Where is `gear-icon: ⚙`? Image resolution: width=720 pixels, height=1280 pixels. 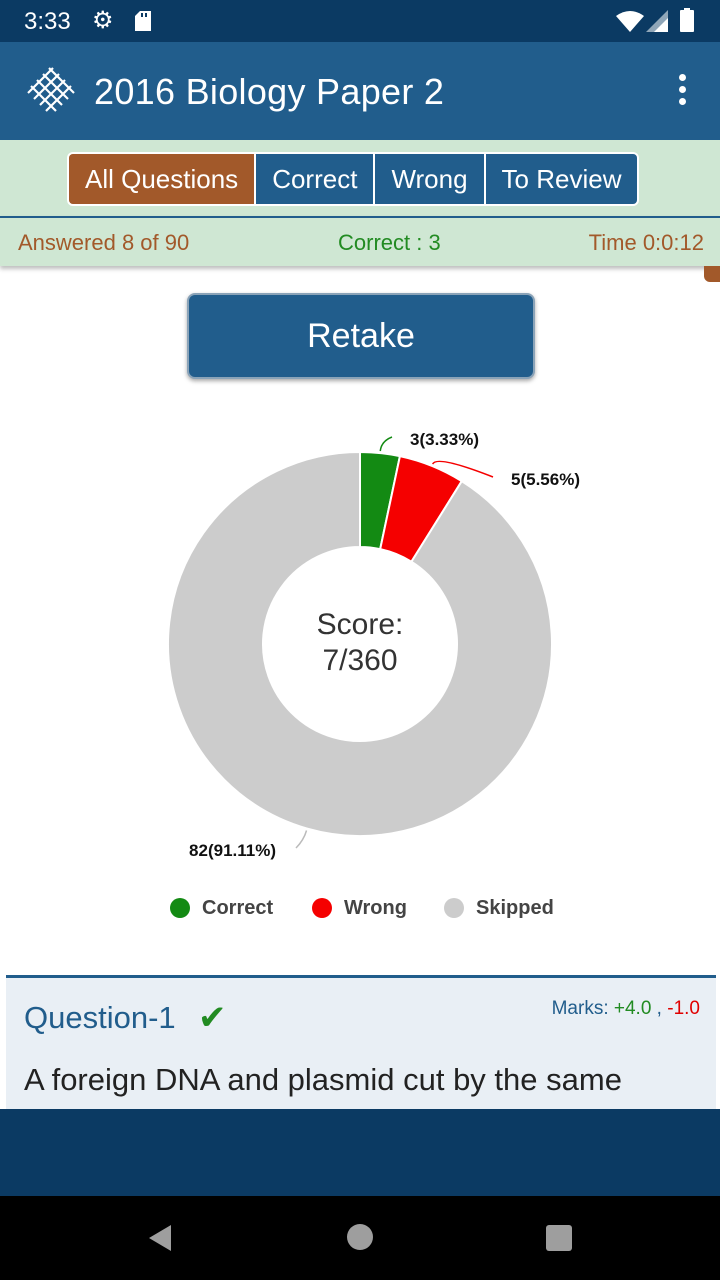
gear-icon: ⚙ is located at coordinates (103, 20).